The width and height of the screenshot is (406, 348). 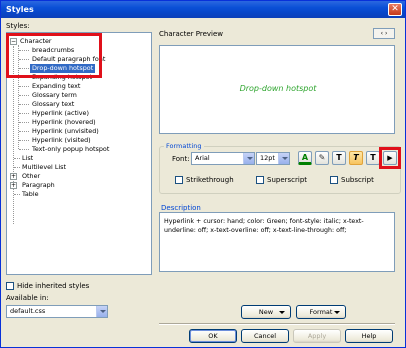 I want to click on format-button: Format, so click(x=321, y=312).